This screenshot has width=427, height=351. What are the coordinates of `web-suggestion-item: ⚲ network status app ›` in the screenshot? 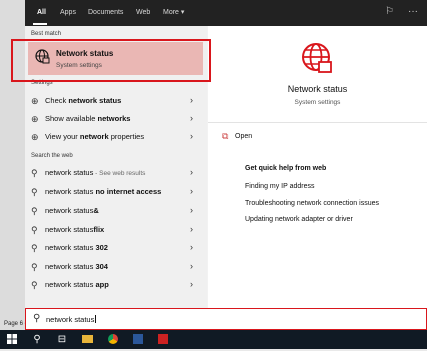 It's located at (116, 285).